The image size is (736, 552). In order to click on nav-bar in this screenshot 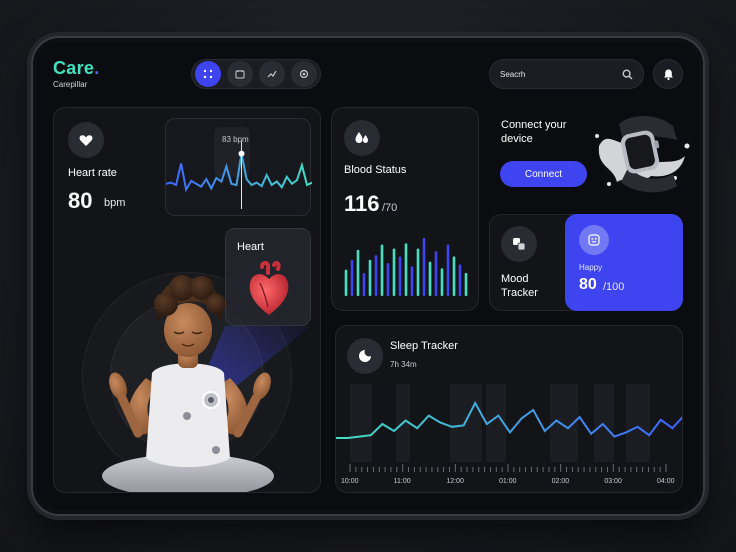, I will do `click(256, 74)`.